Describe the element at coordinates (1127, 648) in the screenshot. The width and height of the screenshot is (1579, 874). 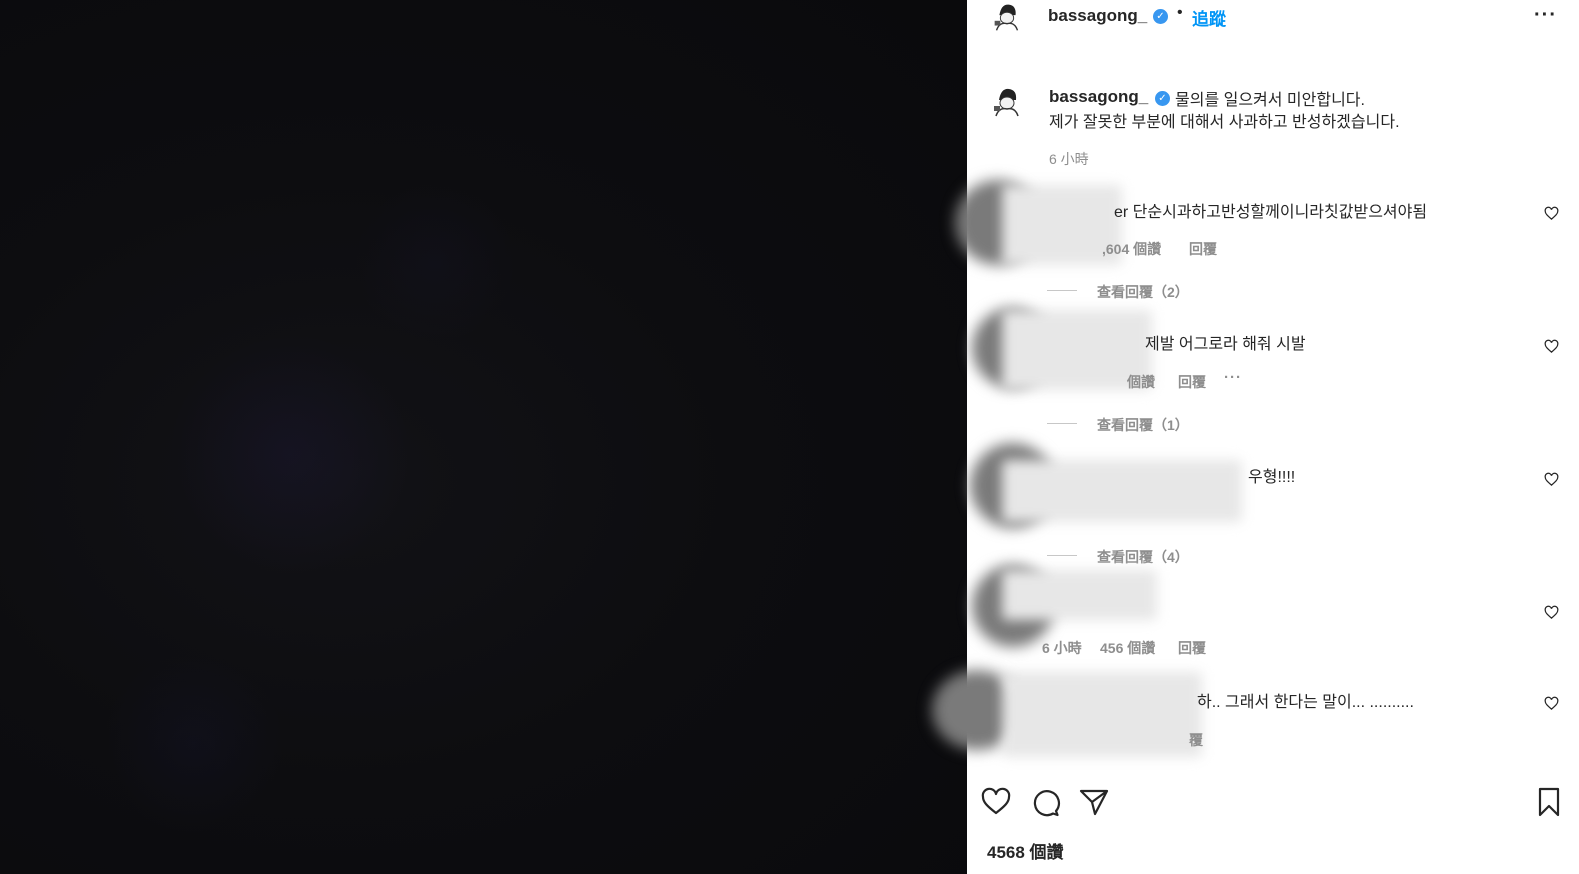
I see `comment-likes: 456 個讚` at that location.